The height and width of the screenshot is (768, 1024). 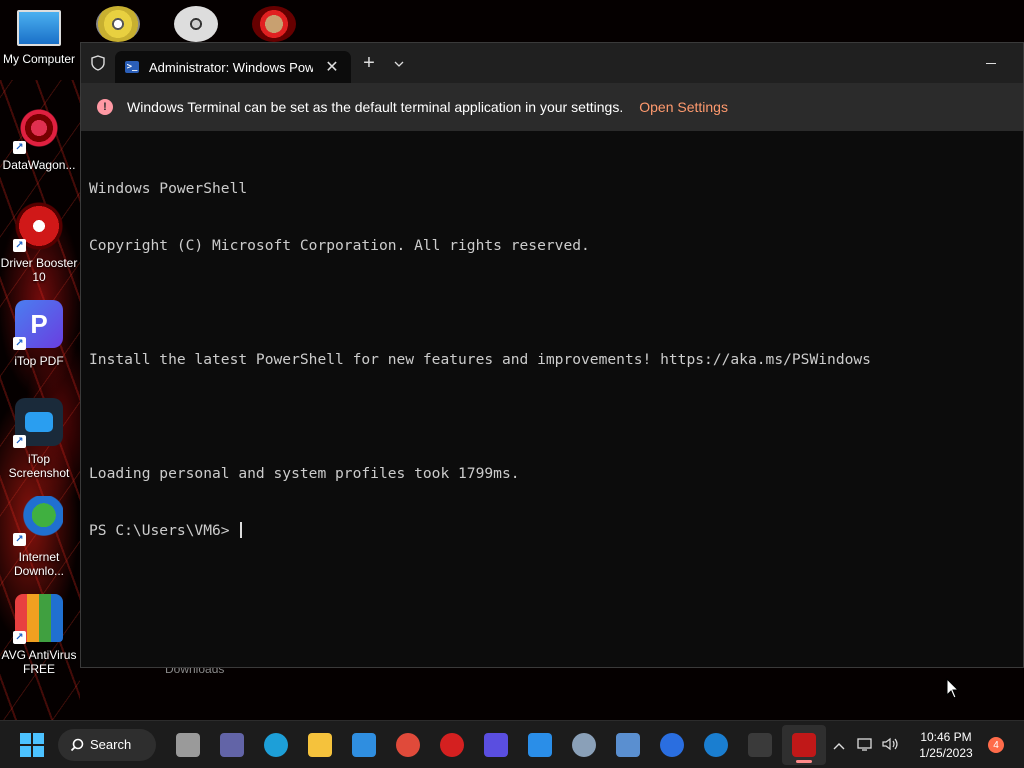 I want to click on taskbar-app-ccleaner, so click(x=716, y=745).